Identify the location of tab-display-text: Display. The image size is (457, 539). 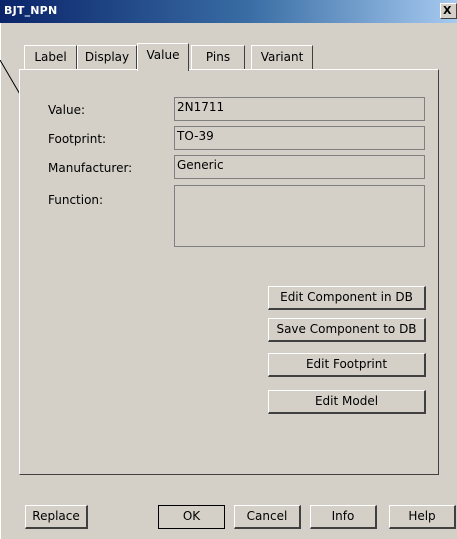
(107, 57).